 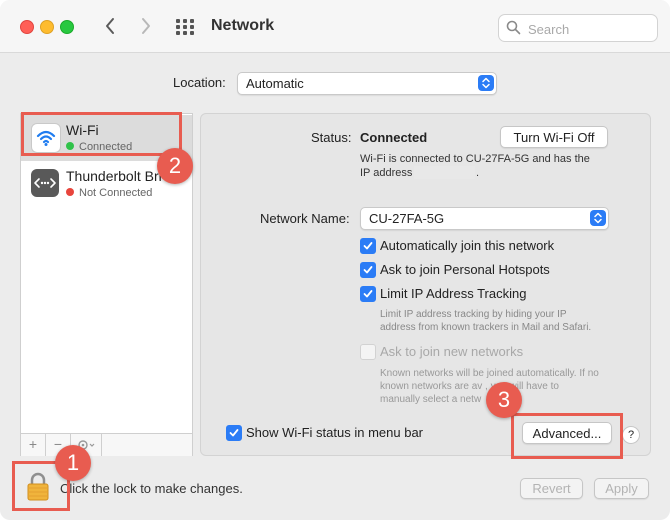 What do you see at coordinates (484, 218) in the screenshot?
I see `network-name-popup: CU-27FA-5G` at bounding box center [484, 218].